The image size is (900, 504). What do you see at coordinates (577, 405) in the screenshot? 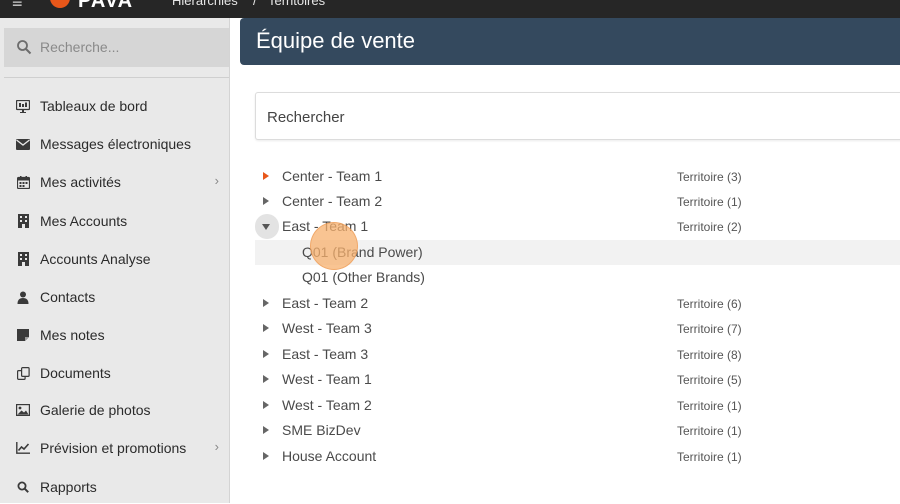
I see `tree-node: West - Team 2 Territoire (1)` at bounding box center [577, 405].